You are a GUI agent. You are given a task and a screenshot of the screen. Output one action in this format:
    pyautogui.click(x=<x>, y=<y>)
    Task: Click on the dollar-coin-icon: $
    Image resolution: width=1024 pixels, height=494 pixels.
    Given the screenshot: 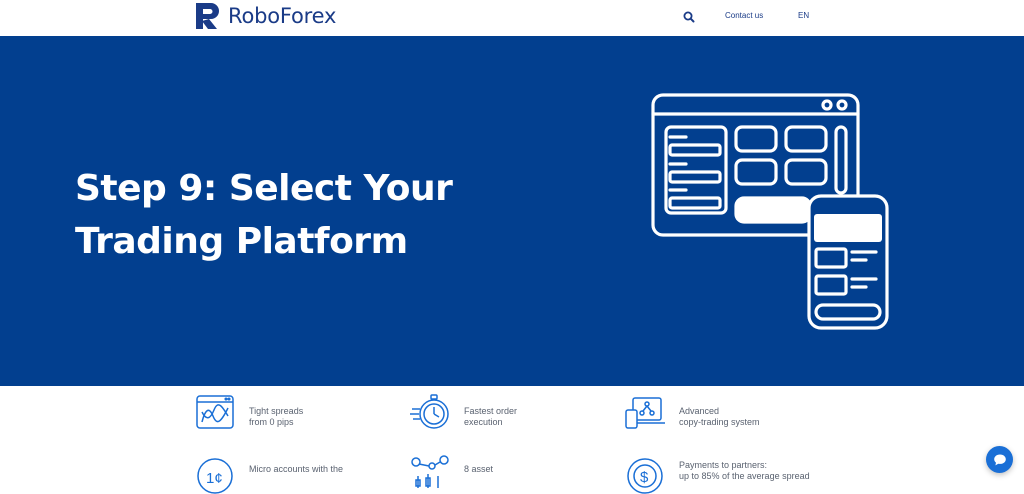 What is the action you would take?
    pyautogui.click(x=645, y=476)
    